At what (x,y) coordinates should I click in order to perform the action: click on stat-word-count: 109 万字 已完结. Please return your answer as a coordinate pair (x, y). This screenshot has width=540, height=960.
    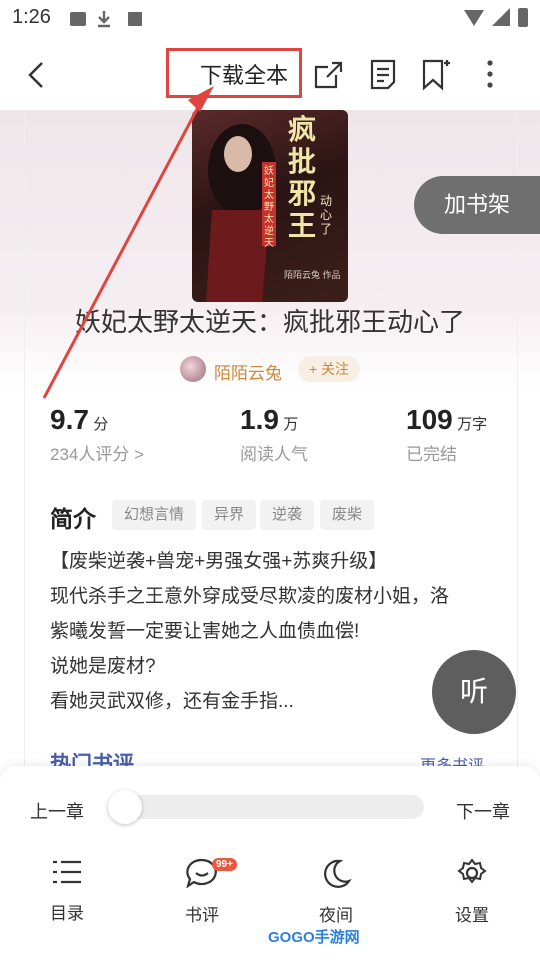
    Looking at the image, I should click on (446, 434).